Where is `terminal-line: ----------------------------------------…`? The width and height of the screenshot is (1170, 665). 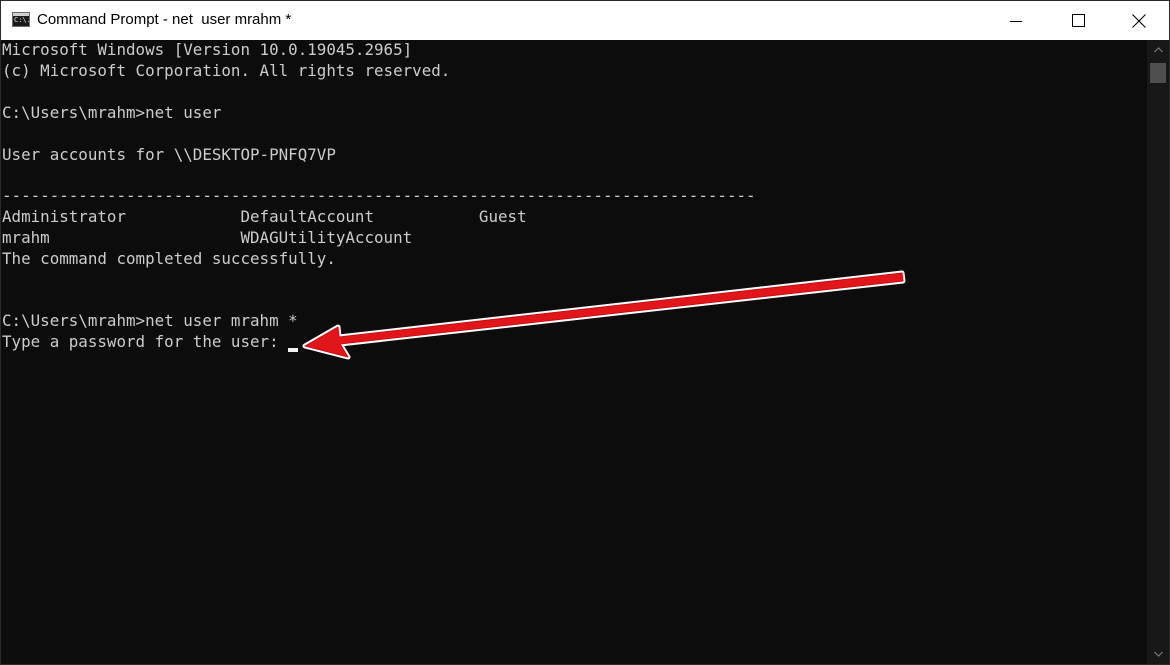 terminal-line: ----------------------------------------… is located at coordinates (379, 195).